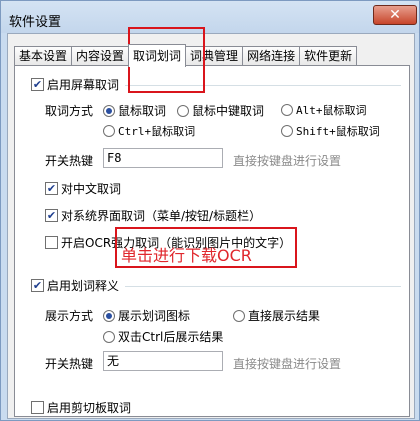  I want to click on ui-capture-checkbox: ✔ 对系统界面取词（菜单/按钮/标题栏）, so click(153, 215).